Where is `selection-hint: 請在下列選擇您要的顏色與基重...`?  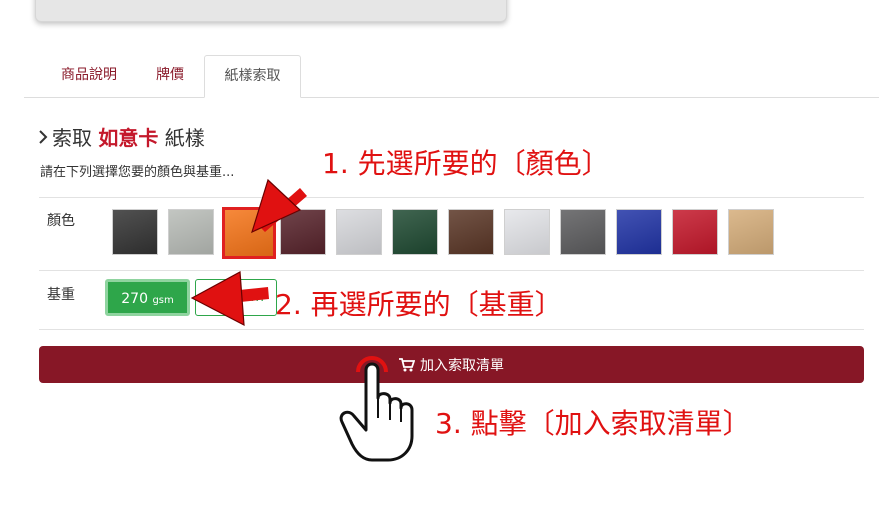
selection-hint: 請在下列選擇您要的顏色與基重... is located at coordinates (137, 172).